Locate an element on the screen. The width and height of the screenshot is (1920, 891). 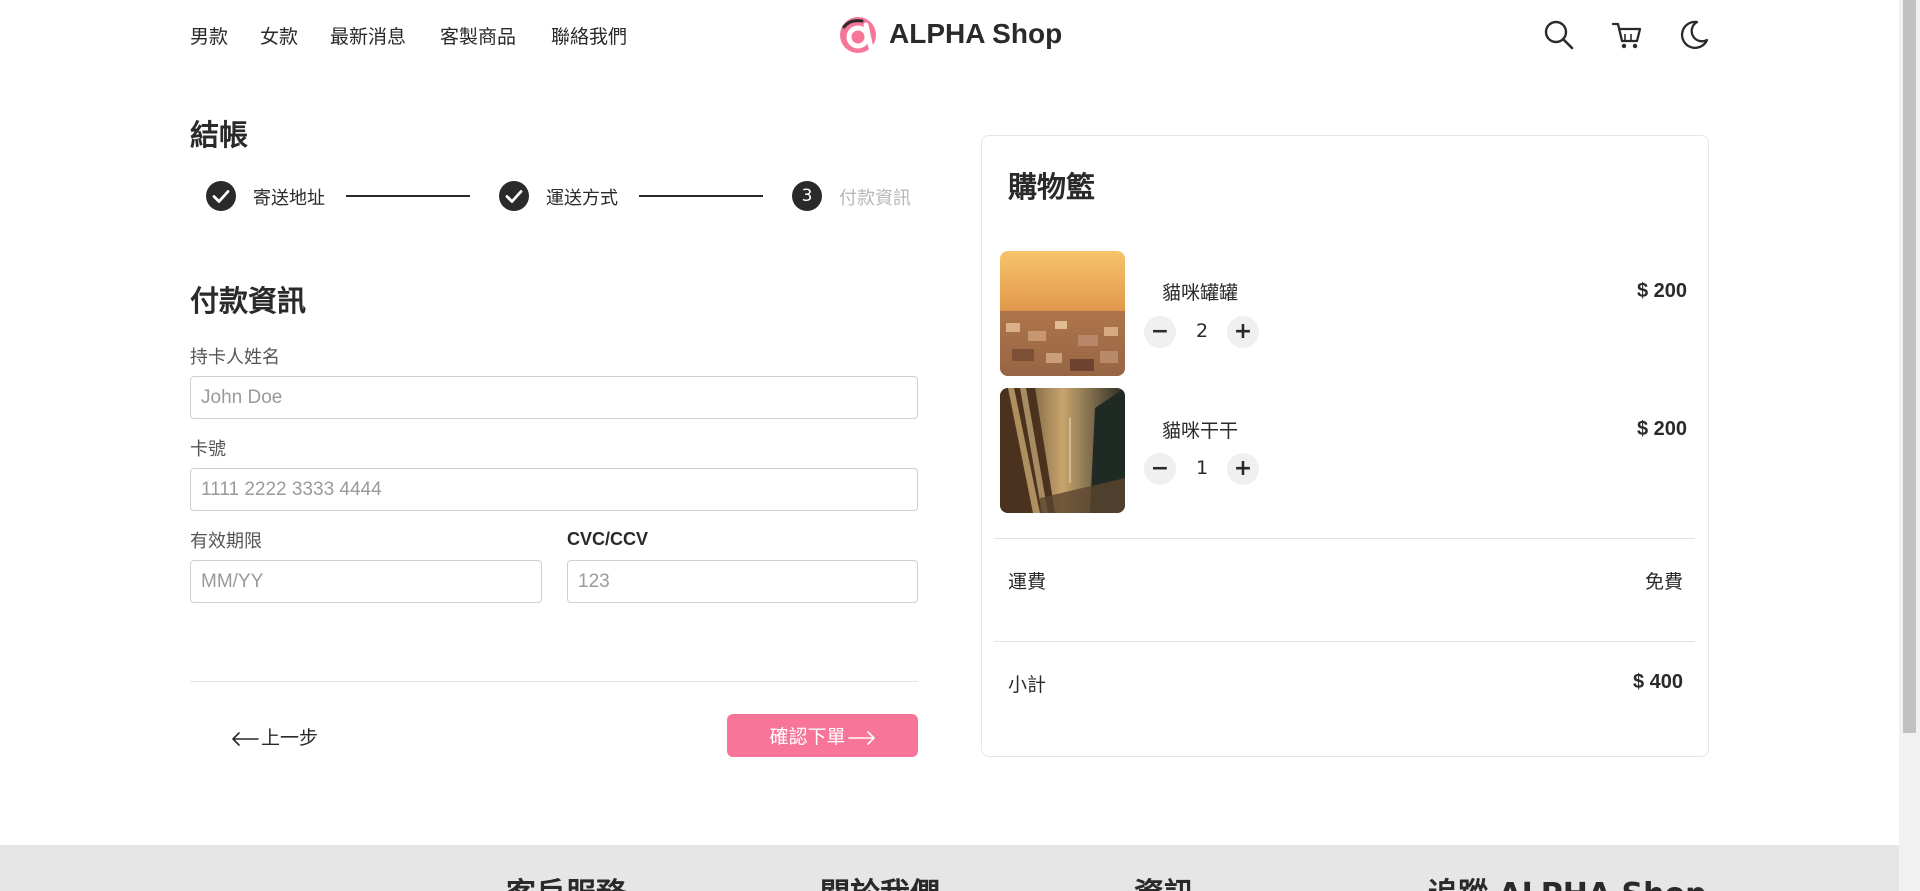
cardholder-name-label: 持卡人姓名 is located at coordinates (235, 357).